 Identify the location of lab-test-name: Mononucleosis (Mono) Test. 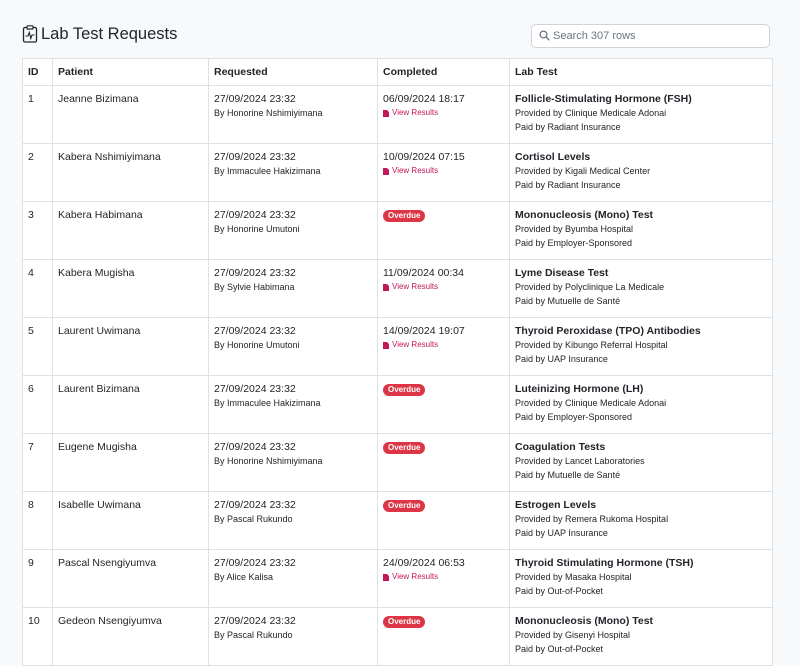
(584, 215).